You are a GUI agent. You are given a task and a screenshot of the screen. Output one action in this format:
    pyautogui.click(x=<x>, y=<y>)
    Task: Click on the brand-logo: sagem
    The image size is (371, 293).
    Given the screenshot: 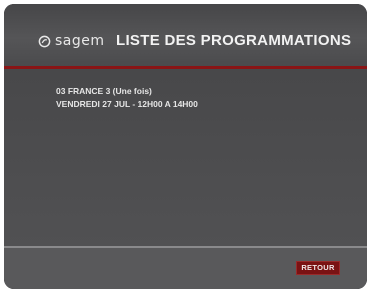 What is the action you would take?
    pyautogui.click(x=71, y=41)
    